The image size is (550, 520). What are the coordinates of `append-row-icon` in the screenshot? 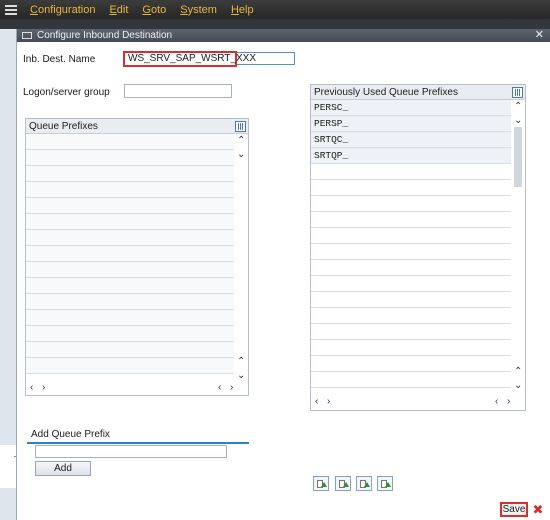 It's located at (385, 483).